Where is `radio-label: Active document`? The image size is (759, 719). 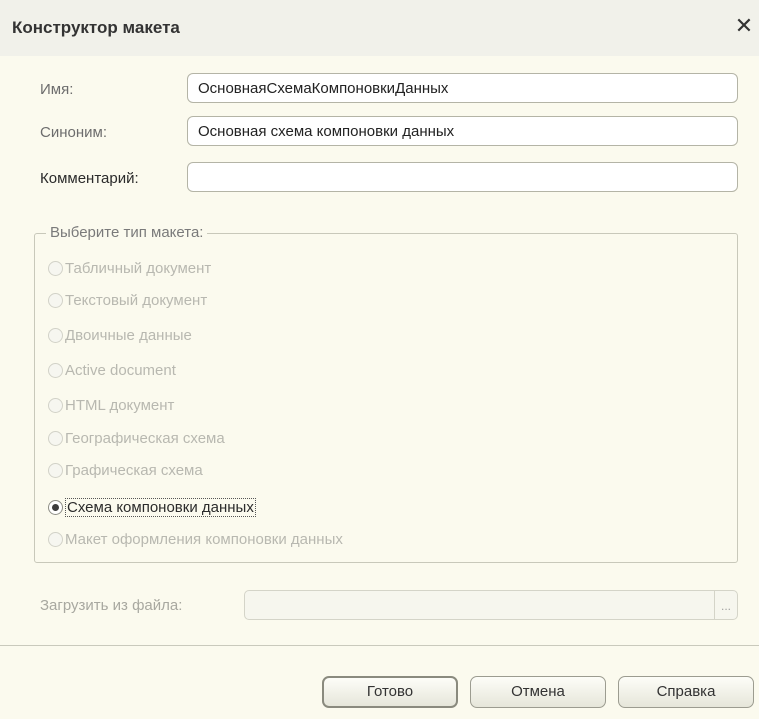
radio-label: Active document is located at coordinates (120, 370).